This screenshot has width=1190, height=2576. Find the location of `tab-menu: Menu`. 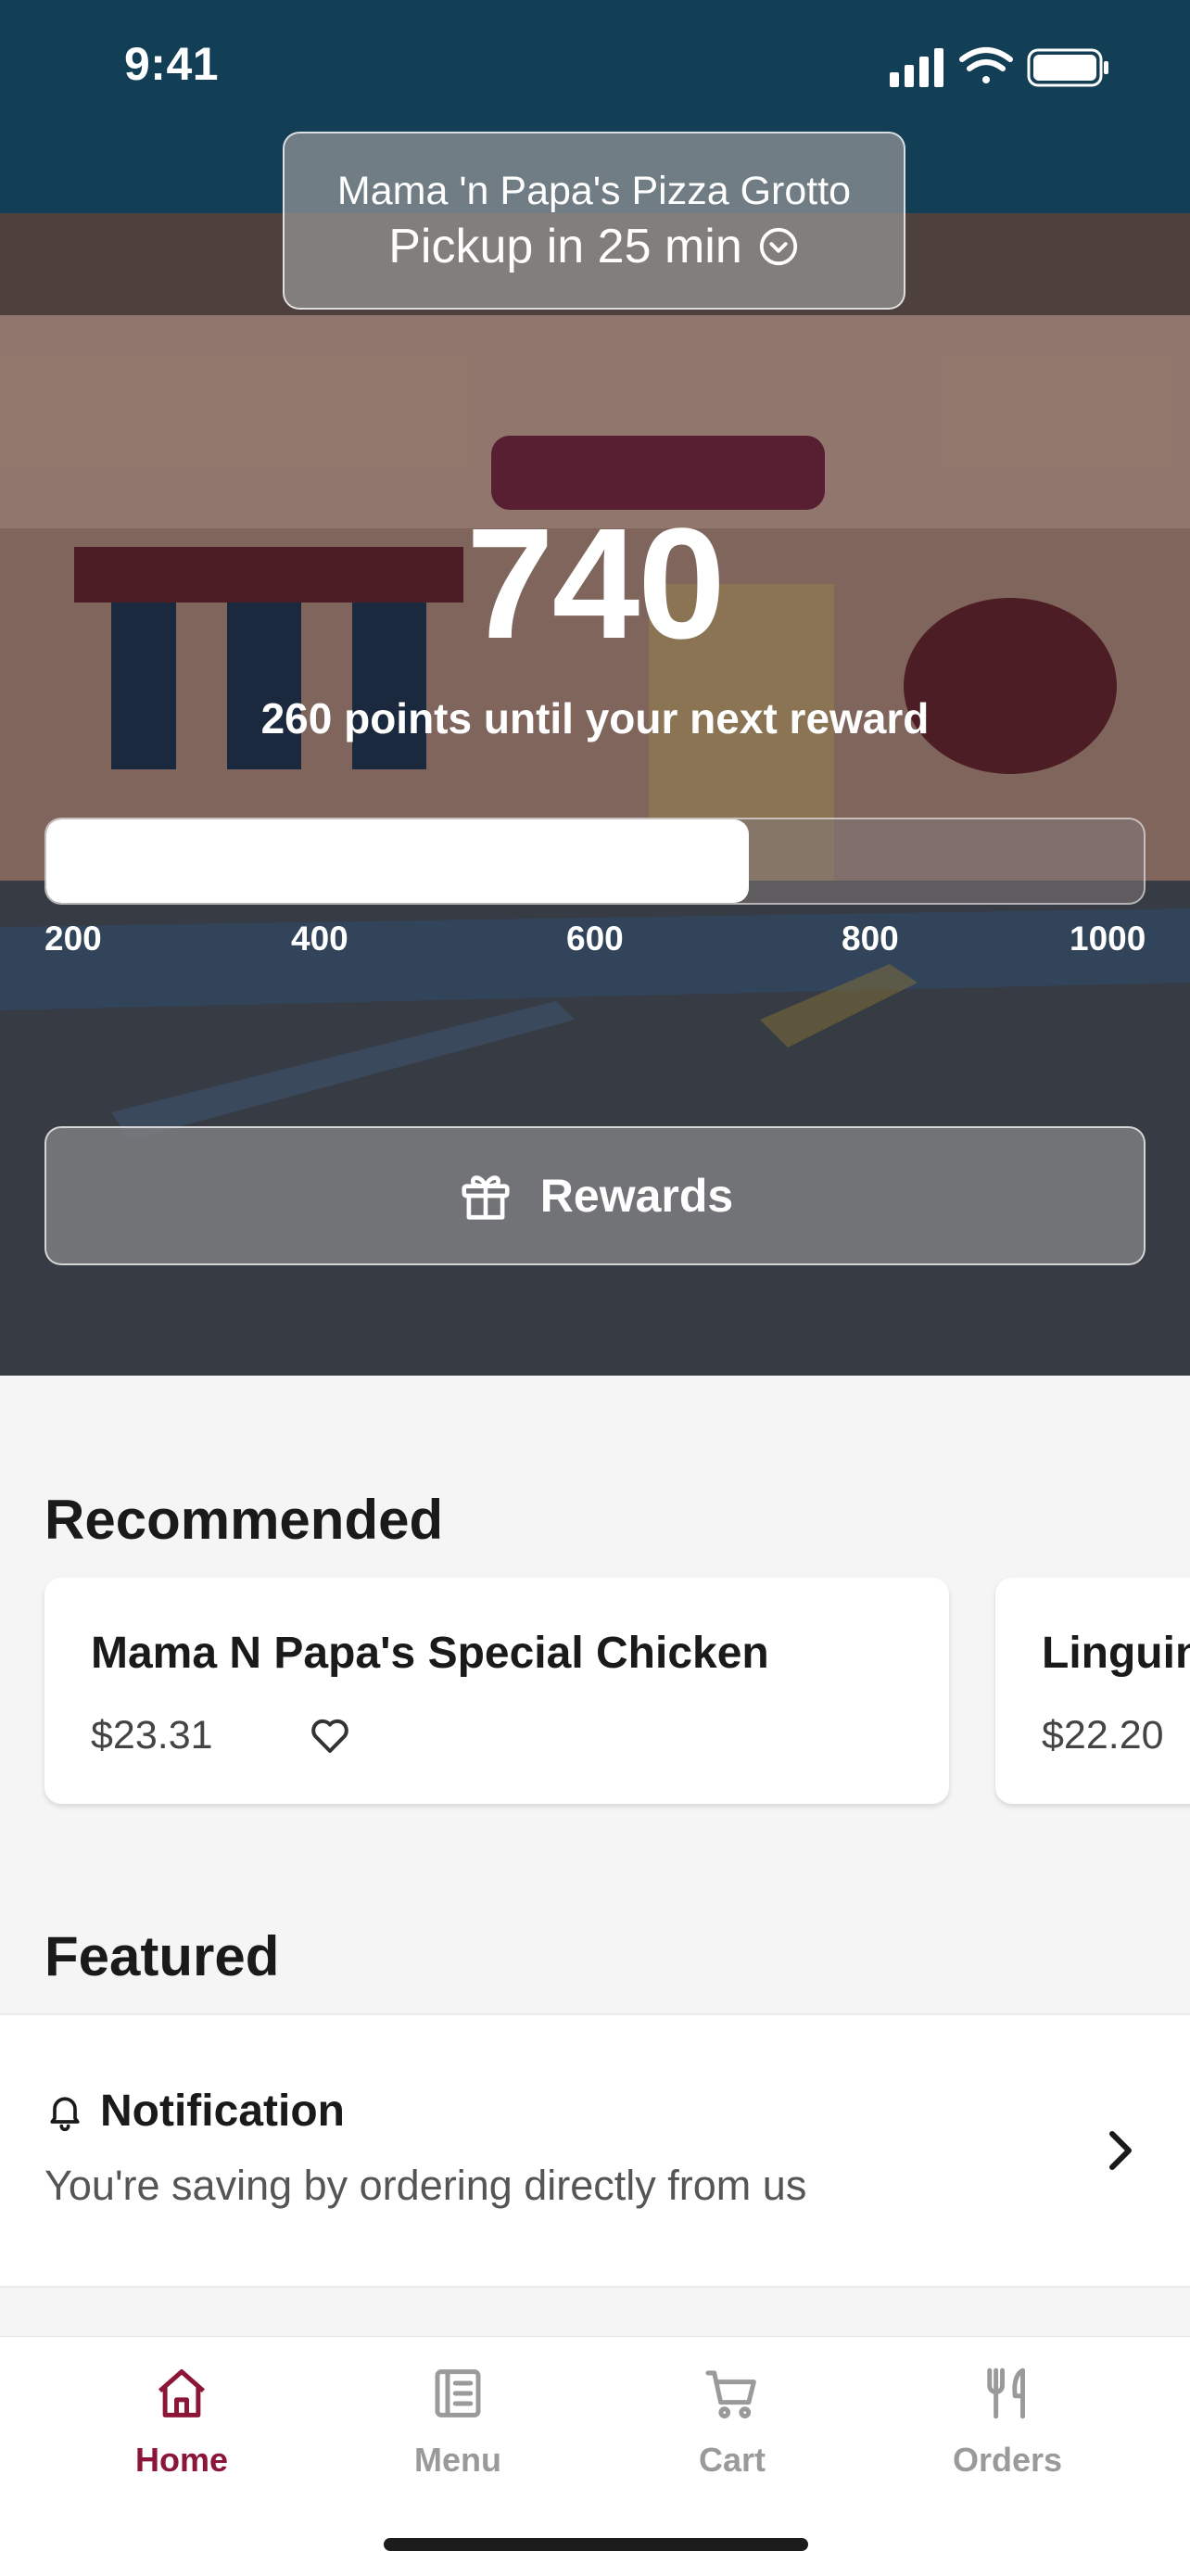

tab-menu: Menu is located at coordinates (458, 2432).